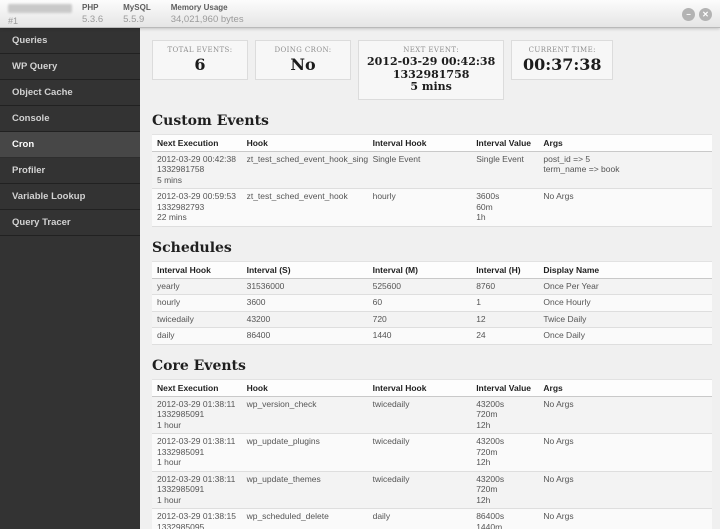 The image size is (720, 529). What do you see at coordinates (304, 269) in the screenshot?
I see `column-header-interval-s: Interval (S)` at bounding box center [304, 269].